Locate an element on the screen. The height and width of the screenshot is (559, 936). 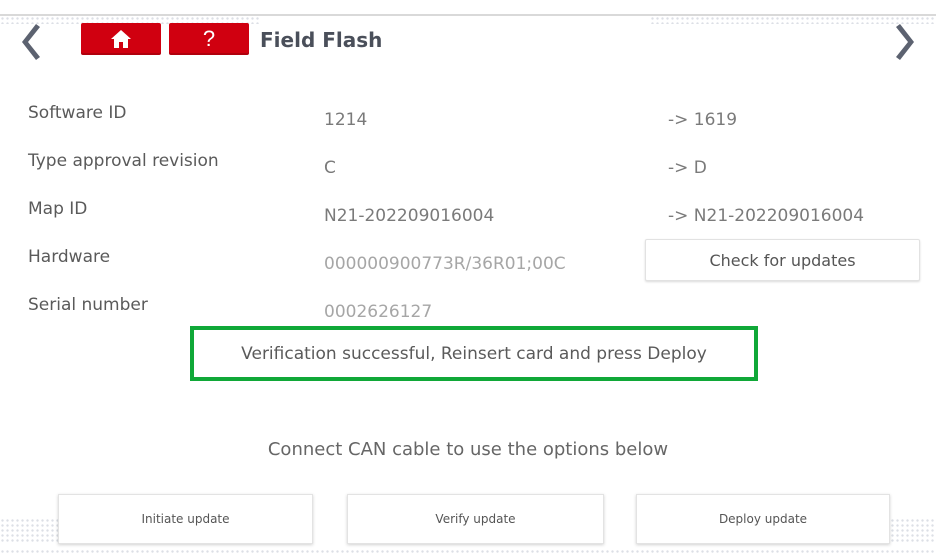
software-id-value: 1214 is located at coordinates (346, 120).